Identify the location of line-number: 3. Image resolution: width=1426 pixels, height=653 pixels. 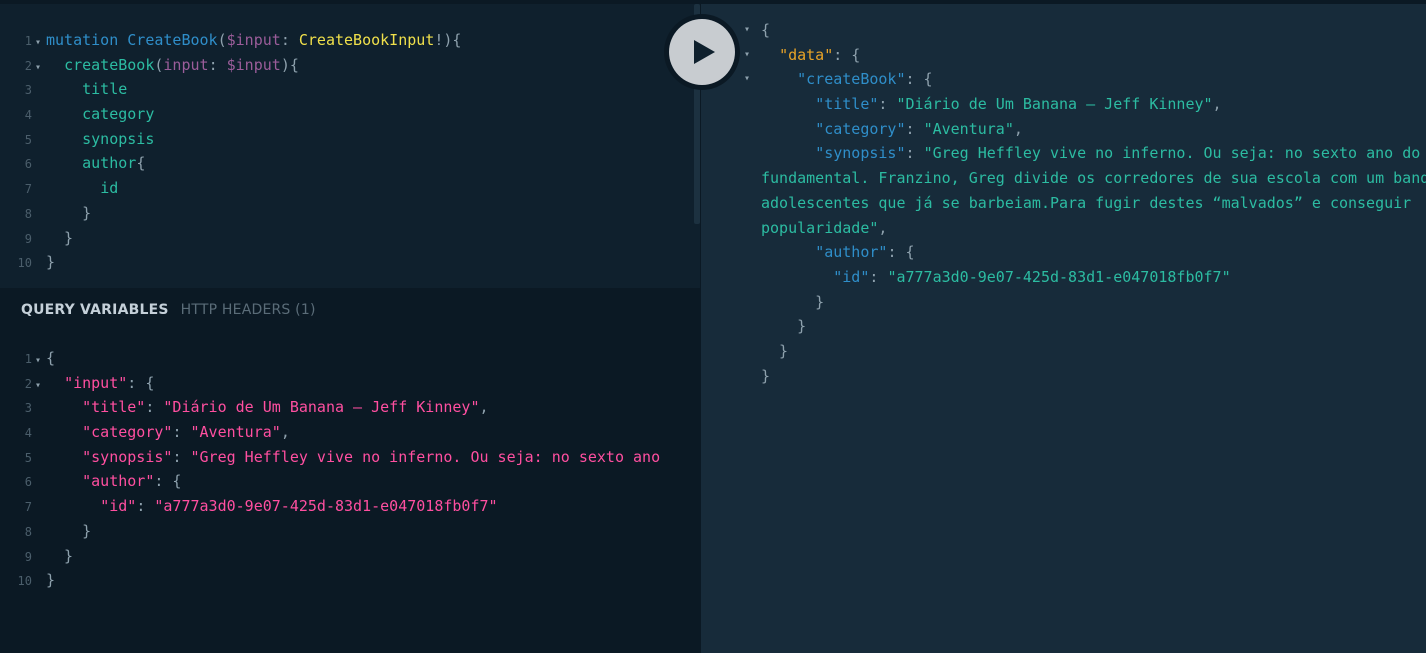
(28, 408).